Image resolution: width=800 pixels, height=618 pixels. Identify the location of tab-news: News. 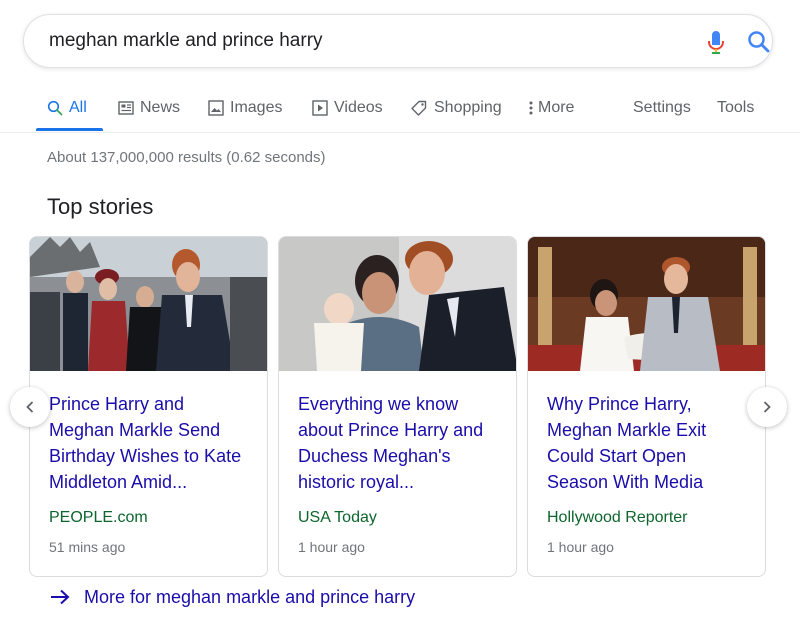
(149, 108).